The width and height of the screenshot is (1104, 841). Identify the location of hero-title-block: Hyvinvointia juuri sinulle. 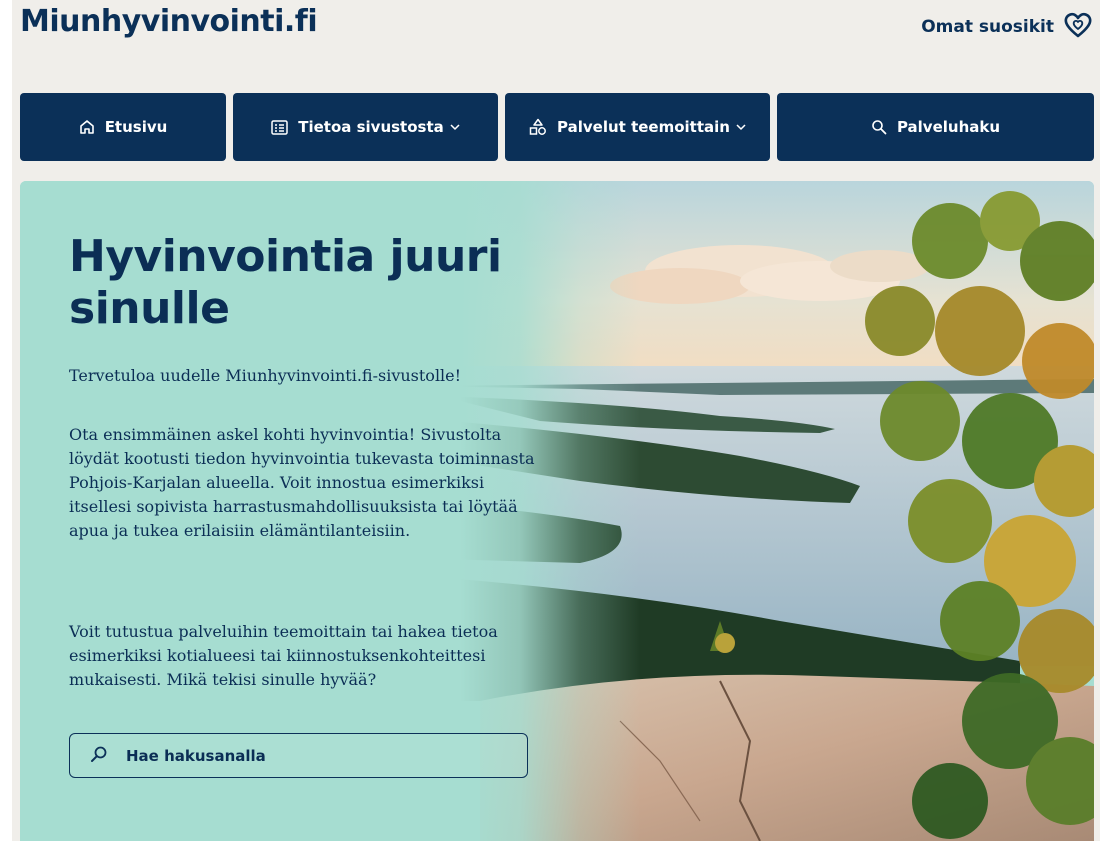
(304, 283).